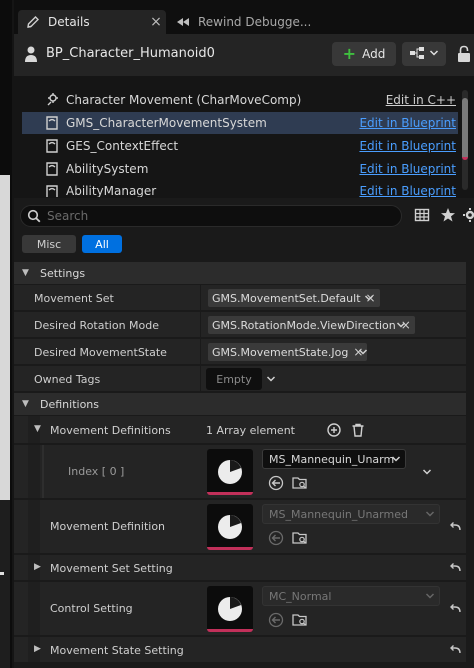 This screenshot has height=668, width=474. What do you see at coordinates (240, 273) in the screenshot?
I see `category-settings: ▼ Settings` at bounding box center [240, 273].